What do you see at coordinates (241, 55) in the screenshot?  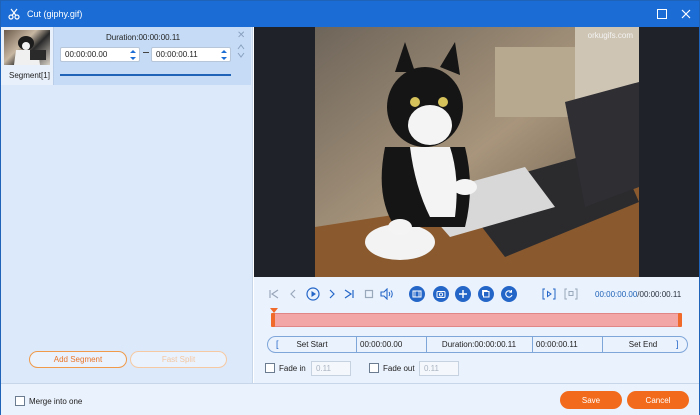 I see `move-down-icon` at bounding box center [241, 55].